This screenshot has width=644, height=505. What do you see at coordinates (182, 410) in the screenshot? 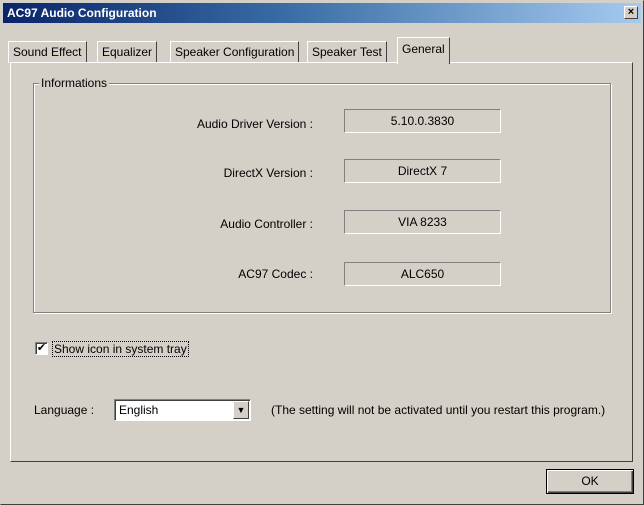
I see `language-select: English ▼` at bounding box center [182, 410].